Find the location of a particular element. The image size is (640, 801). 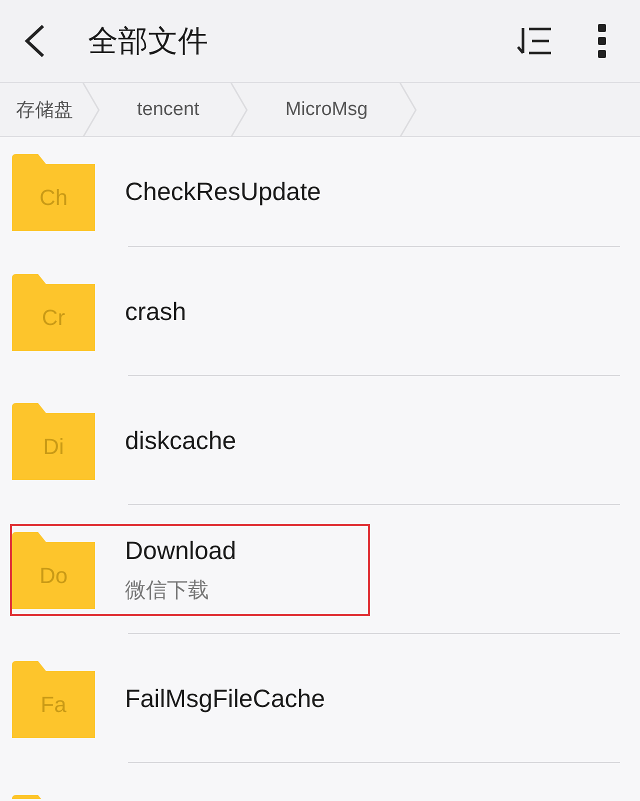

folder-name: Download is located at coordinates (180, 551).